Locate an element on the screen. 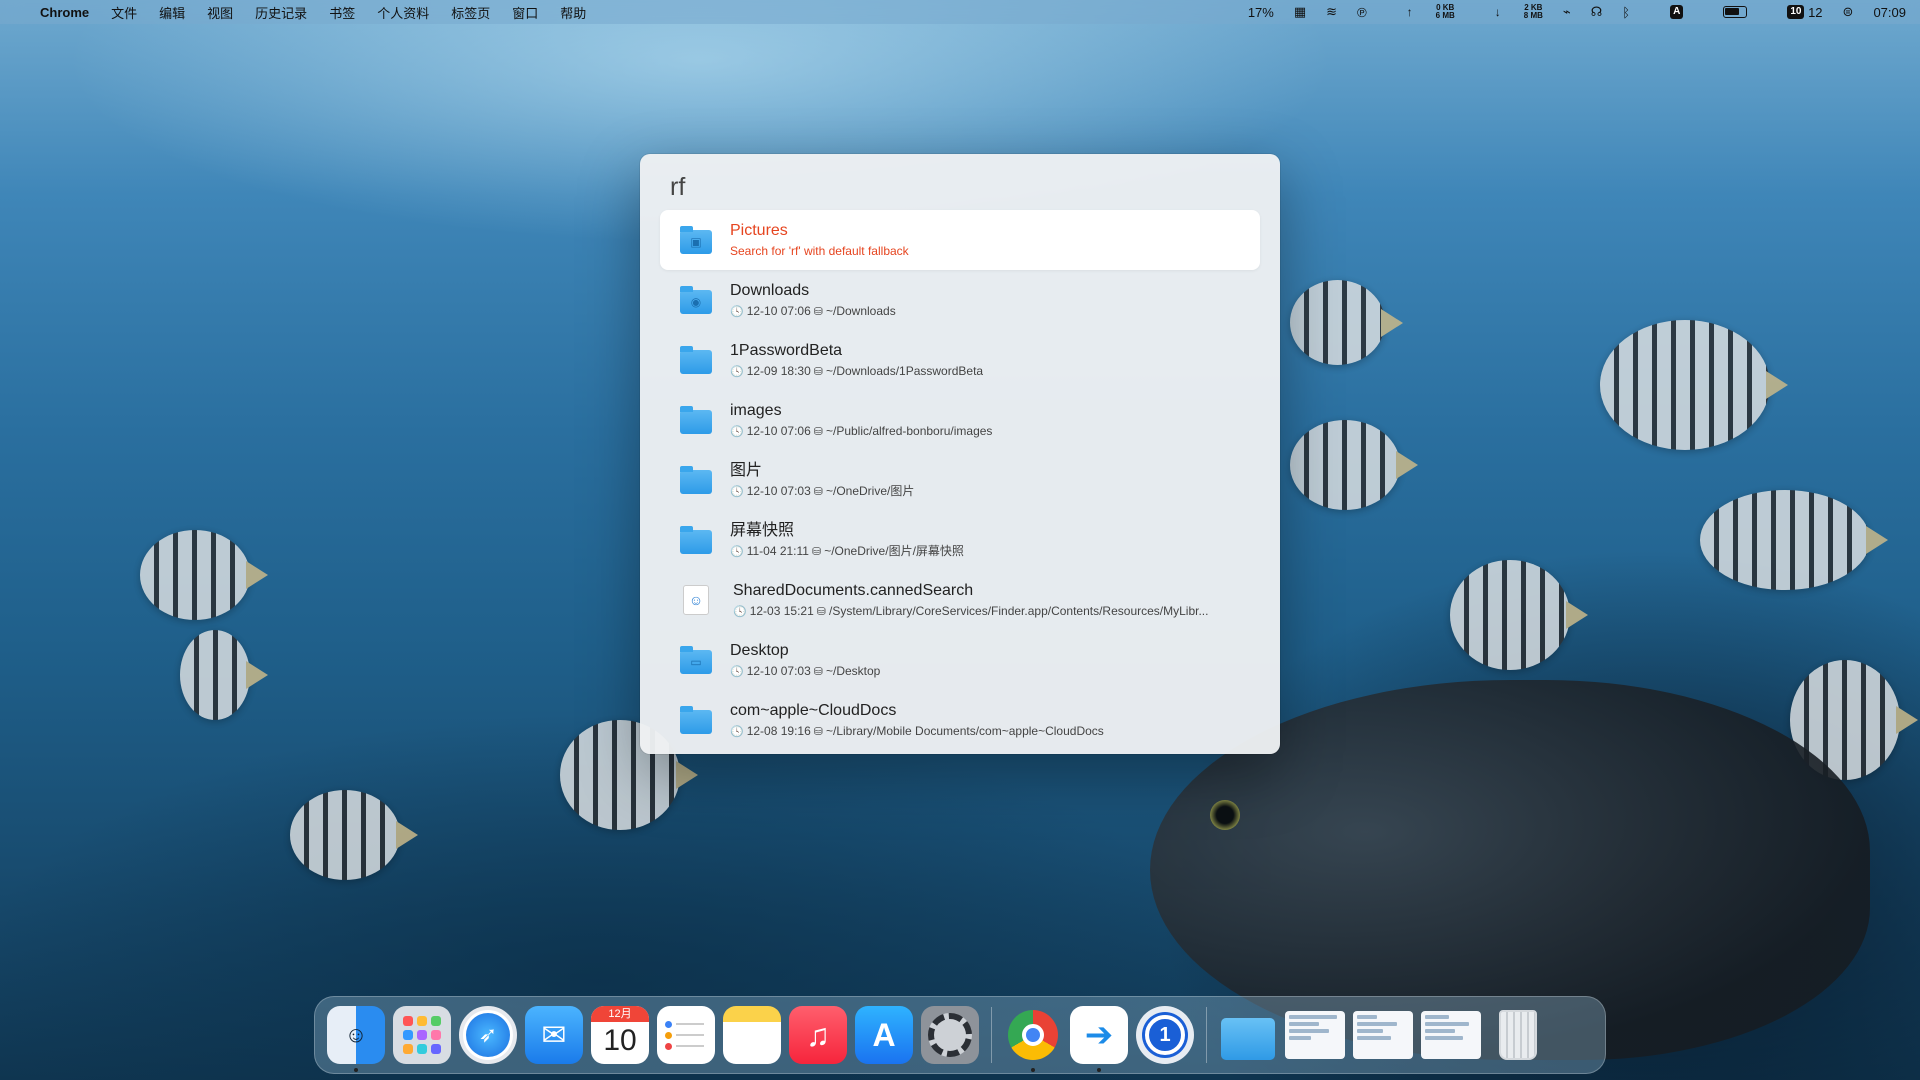  search-input: rf is located at coordinates (960, 187).